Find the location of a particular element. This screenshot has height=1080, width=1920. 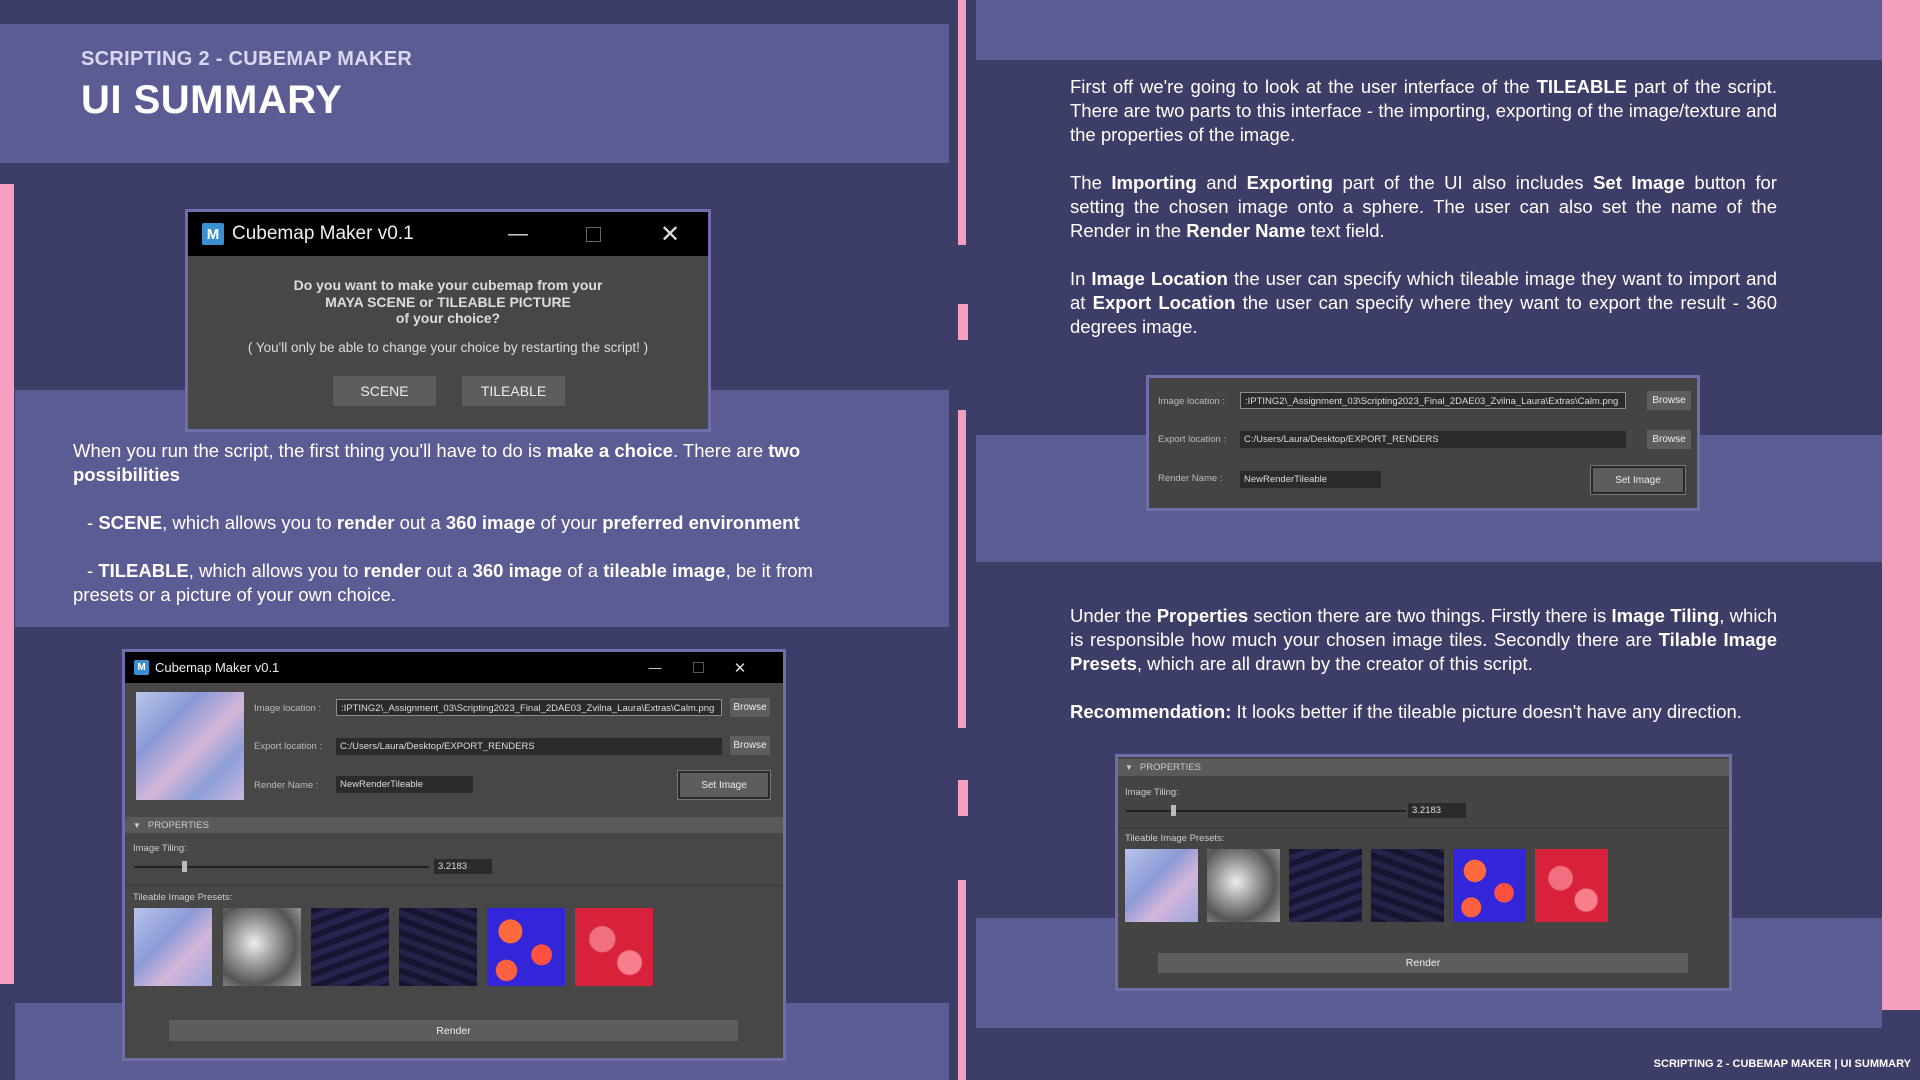

right-top-band is located at coordinates (1429, 30).